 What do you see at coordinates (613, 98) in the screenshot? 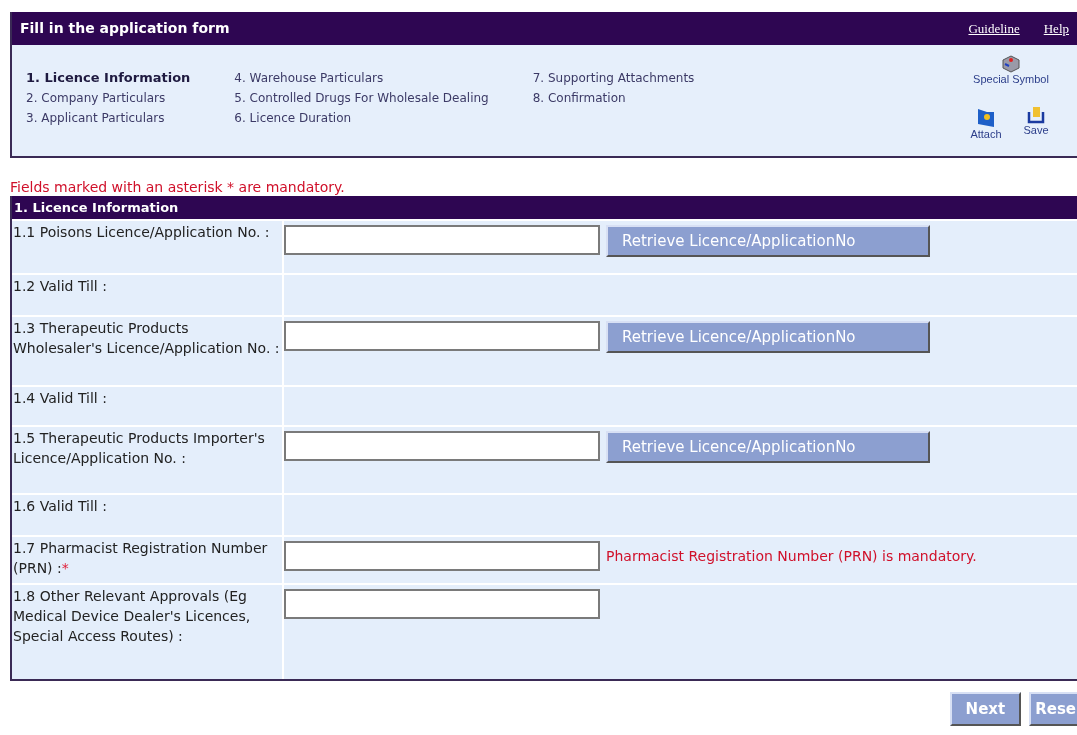
I see `step-link: 8. Confirmation` at bounding box center [613, 98].